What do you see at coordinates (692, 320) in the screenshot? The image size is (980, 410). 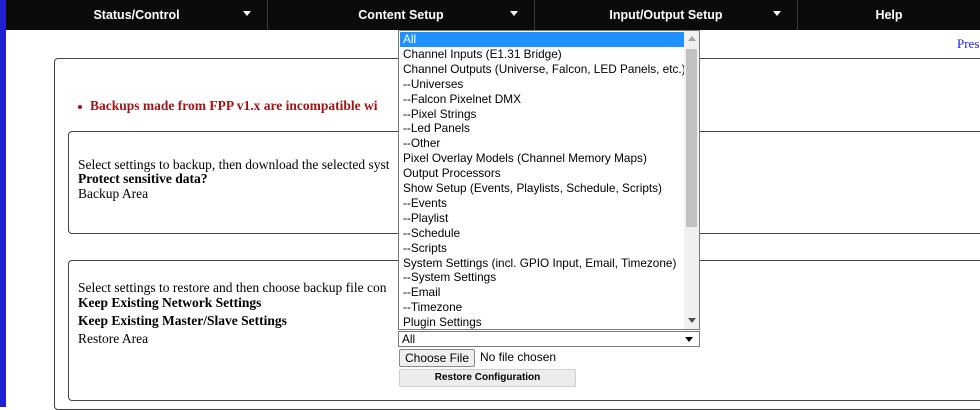 I see `scroll-down-arrow-icon` at bounding box center [692, 320].